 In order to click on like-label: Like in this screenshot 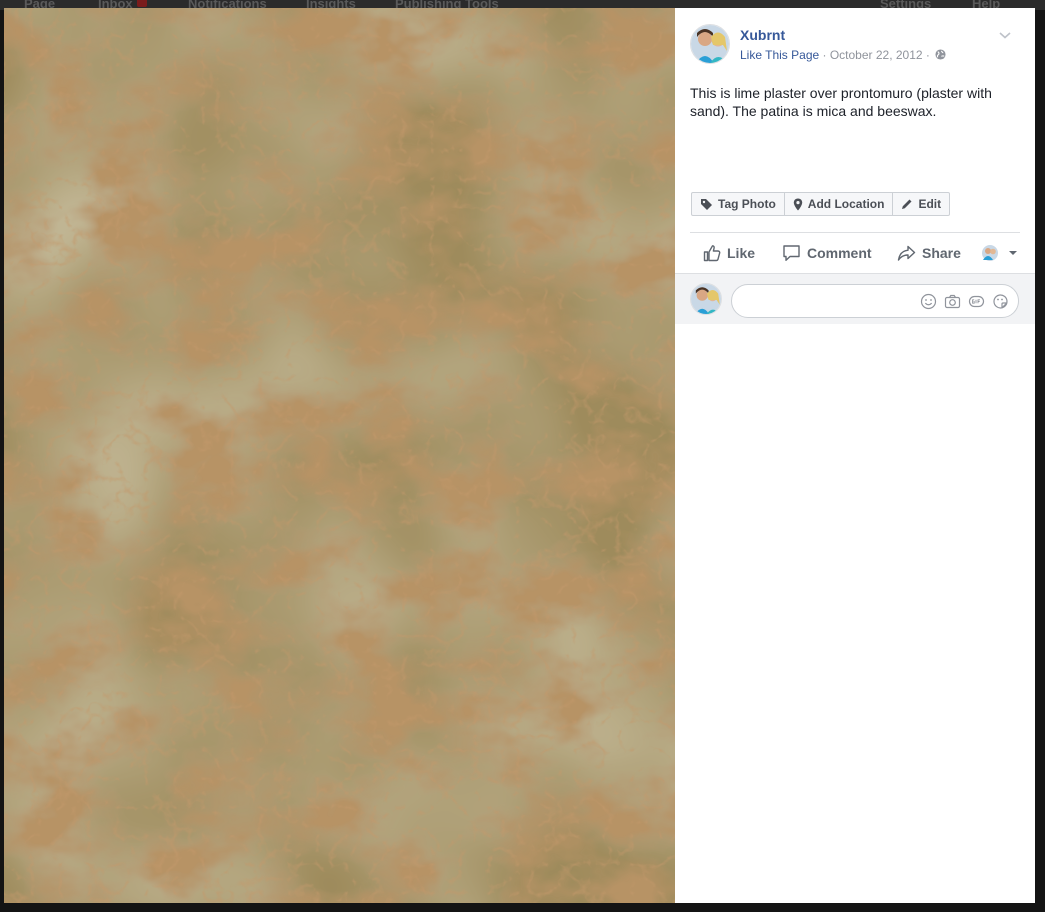, I will do `click(741, 253)`.